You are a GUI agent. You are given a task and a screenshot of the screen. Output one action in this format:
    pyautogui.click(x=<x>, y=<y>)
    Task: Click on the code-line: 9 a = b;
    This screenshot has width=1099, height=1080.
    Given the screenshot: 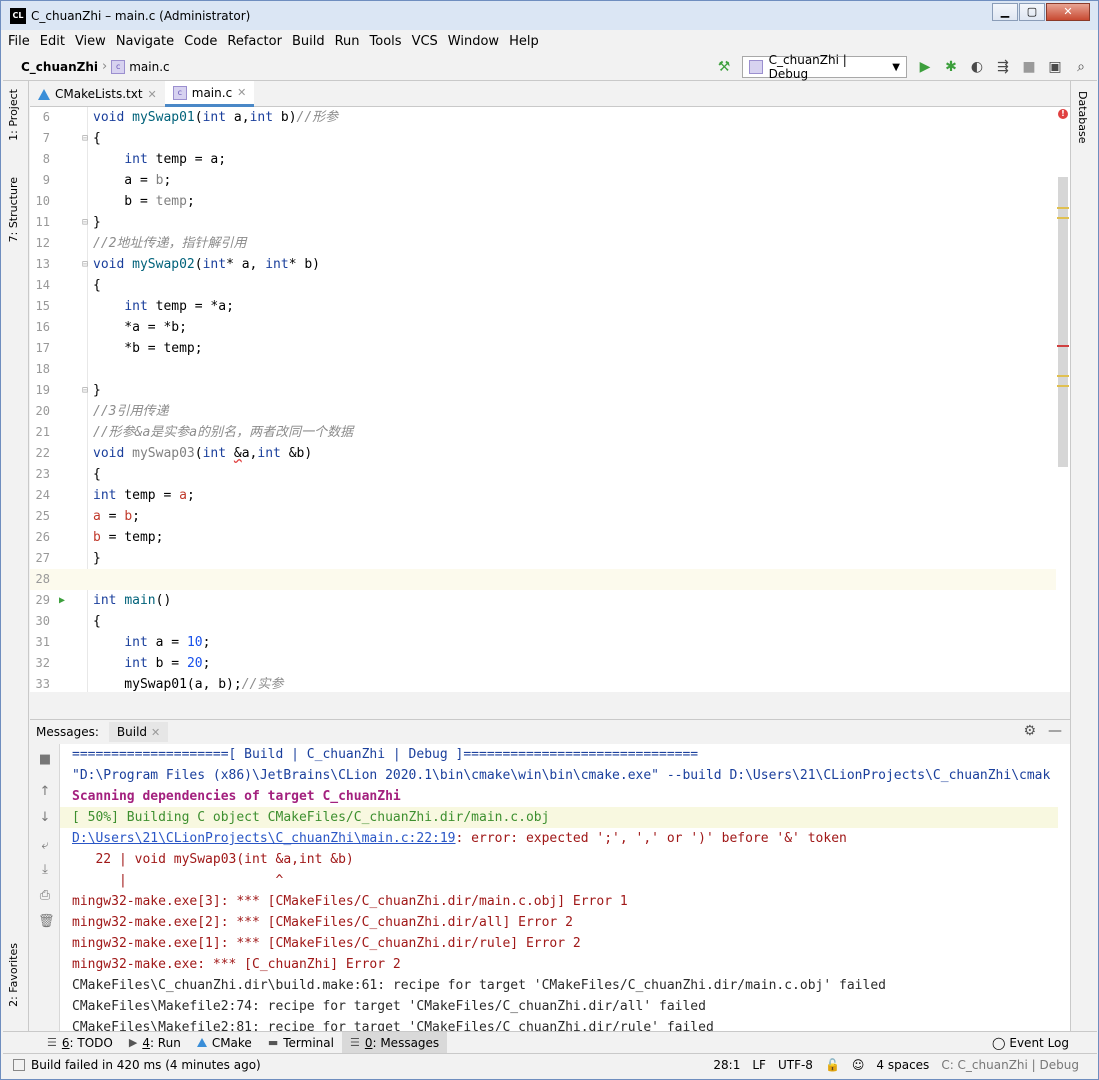 What is the action you would take?
    pyautogui.click(x=107, y=180)
    